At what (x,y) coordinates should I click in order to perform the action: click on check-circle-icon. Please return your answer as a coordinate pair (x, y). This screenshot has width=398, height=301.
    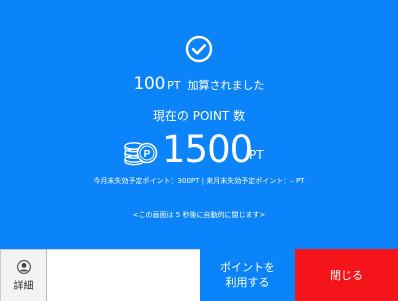
    Looking at the image, I should click on (199, 49).